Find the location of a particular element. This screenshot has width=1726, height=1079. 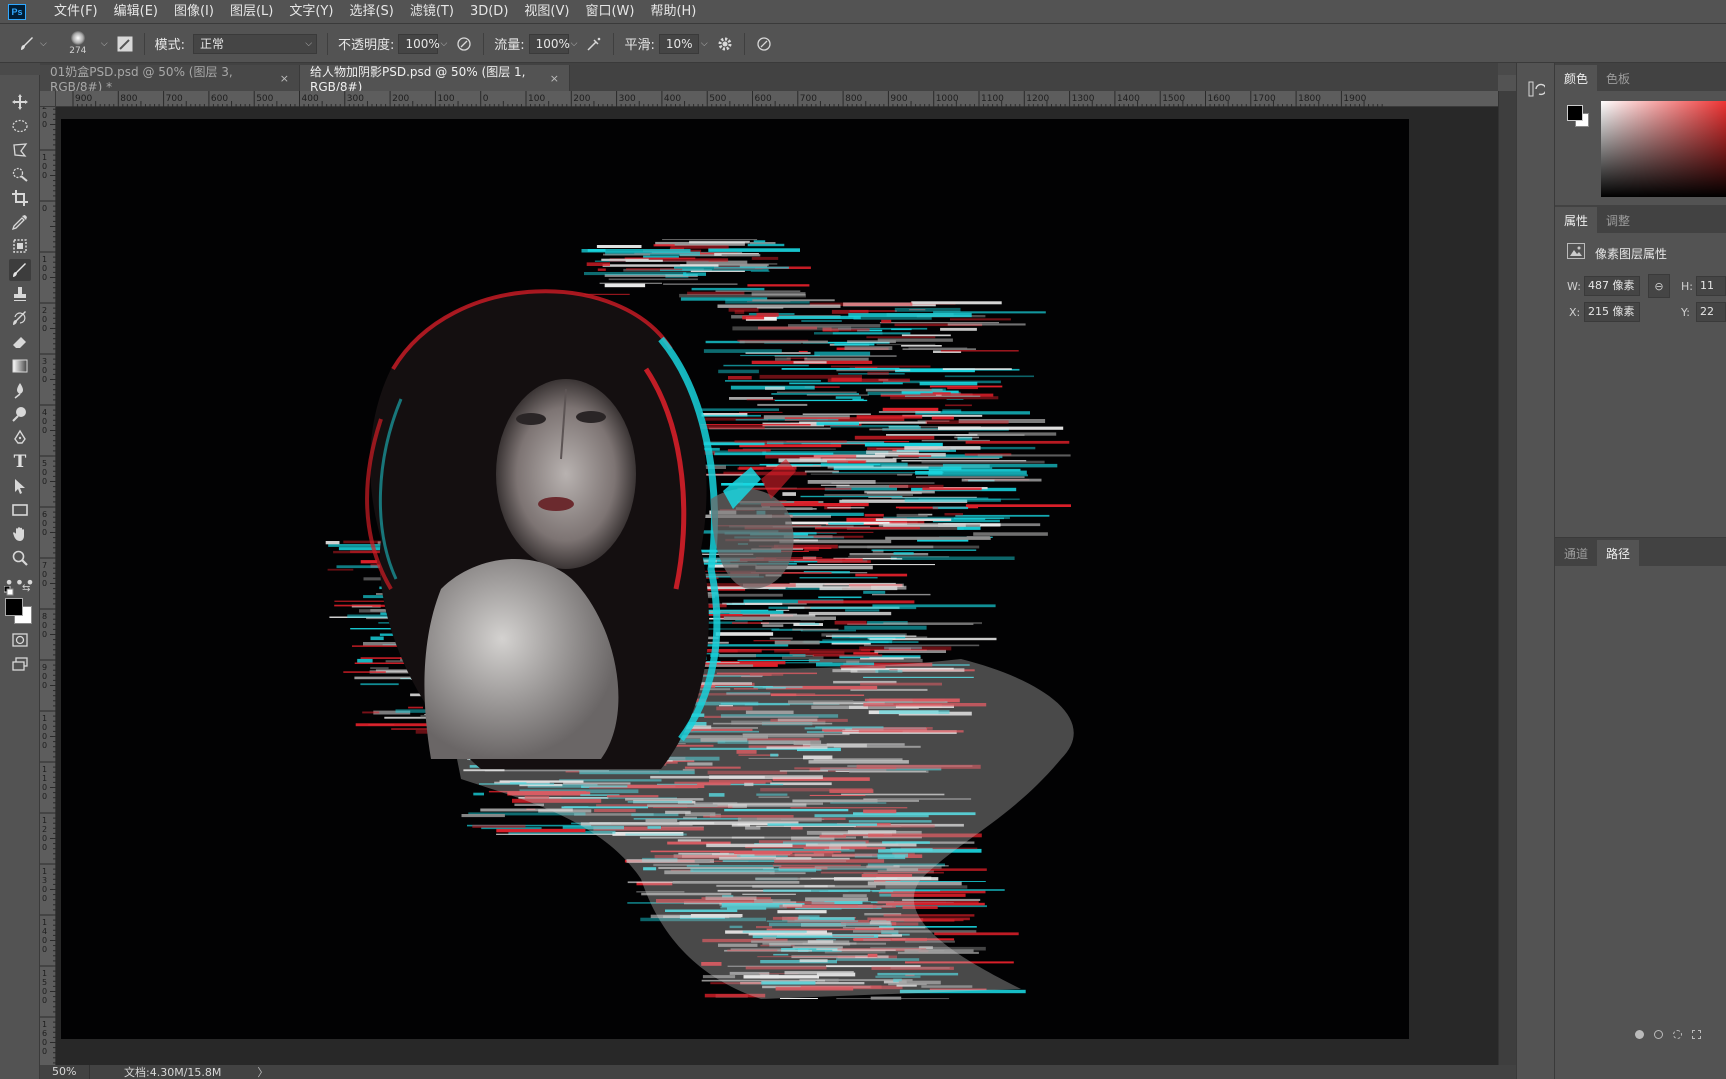

tab-paths: 路径 is located at coordinates (1618, 553).